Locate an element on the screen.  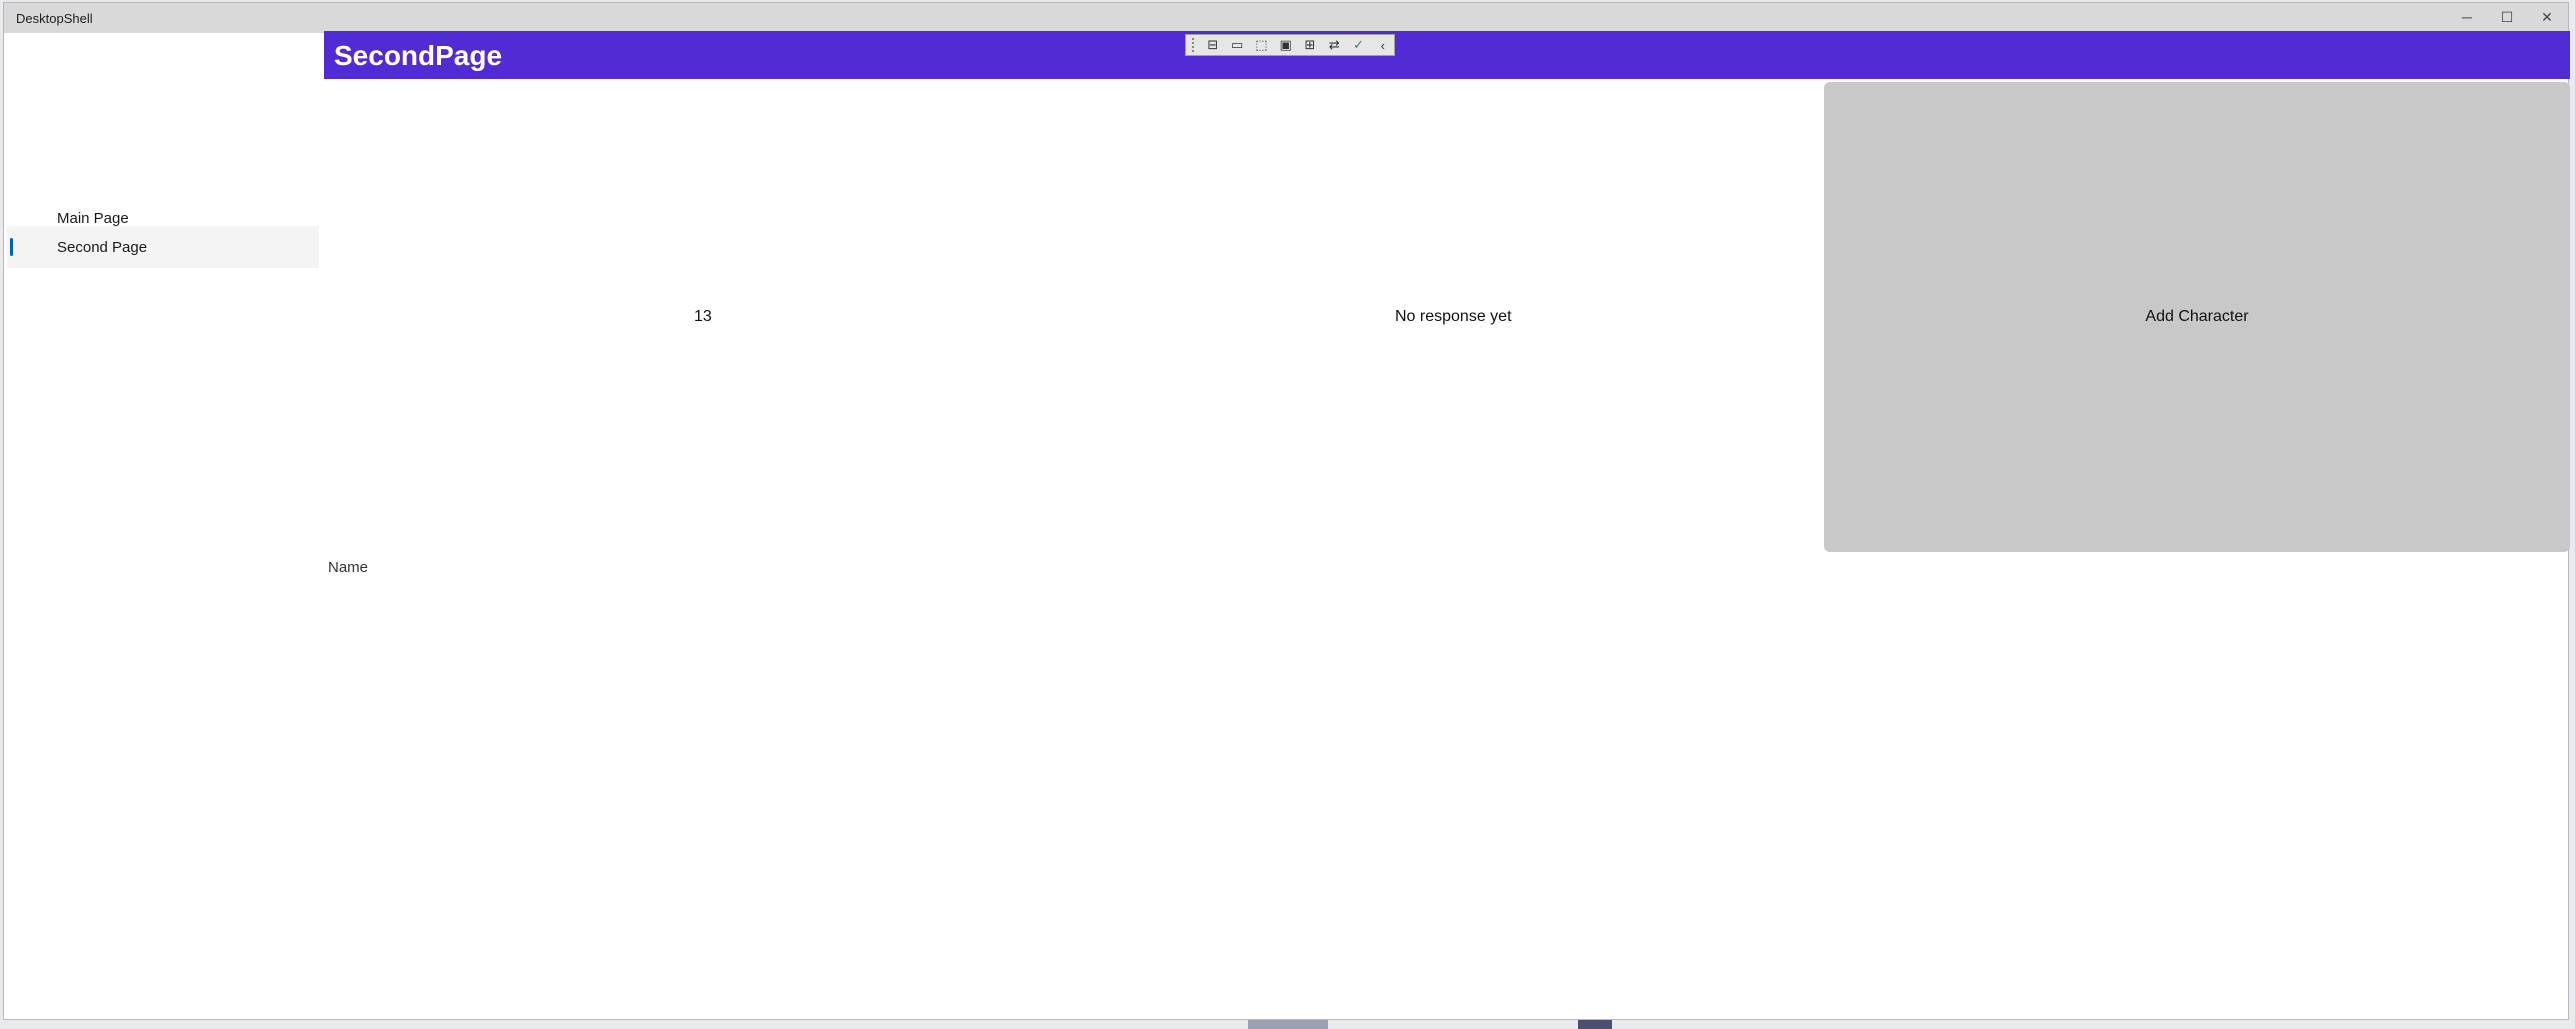
selection-indicator is located at coordinates (11, 247).